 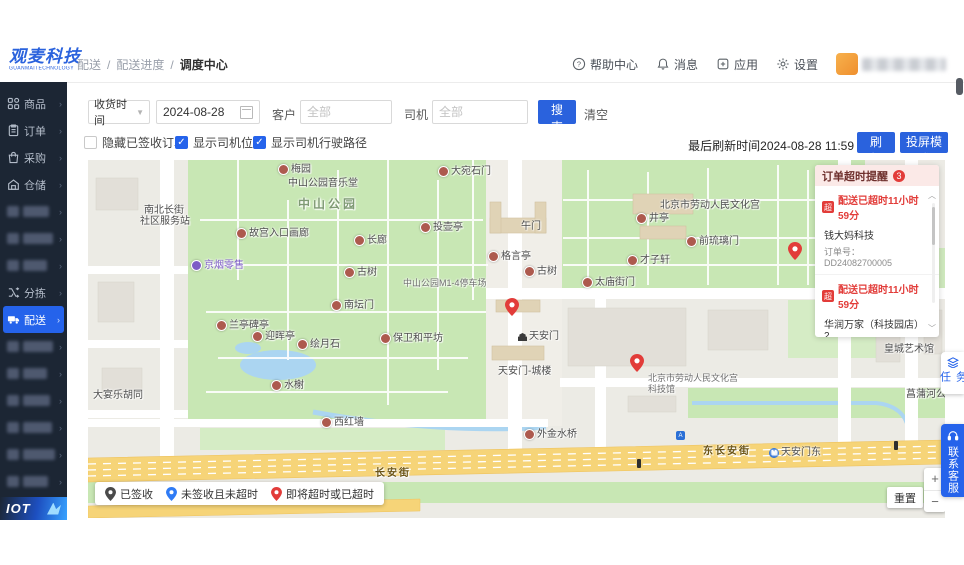 What do you see at coordinates (346, 112) in the screenshot?
I see `customer-input` at bounding box center [346, 112].